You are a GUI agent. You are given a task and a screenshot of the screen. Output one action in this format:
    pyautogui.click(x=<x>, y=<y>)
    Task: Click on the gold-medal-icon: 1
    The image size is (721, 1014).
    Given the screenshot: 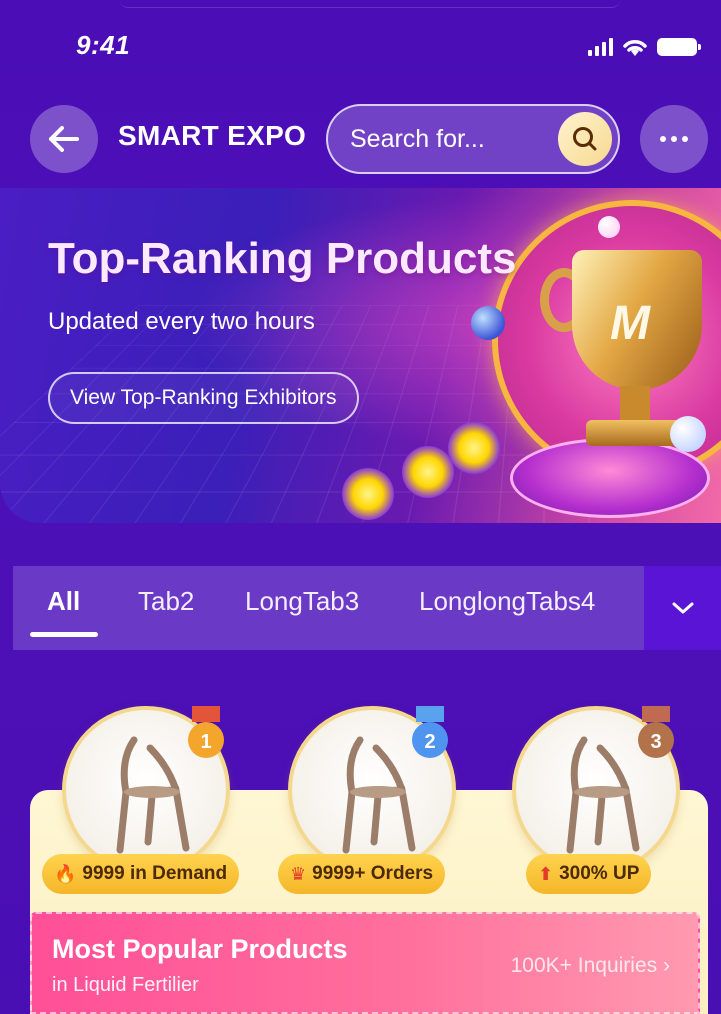 What is the action you would take?
    pyautogui.click(x=206, y=732)
    